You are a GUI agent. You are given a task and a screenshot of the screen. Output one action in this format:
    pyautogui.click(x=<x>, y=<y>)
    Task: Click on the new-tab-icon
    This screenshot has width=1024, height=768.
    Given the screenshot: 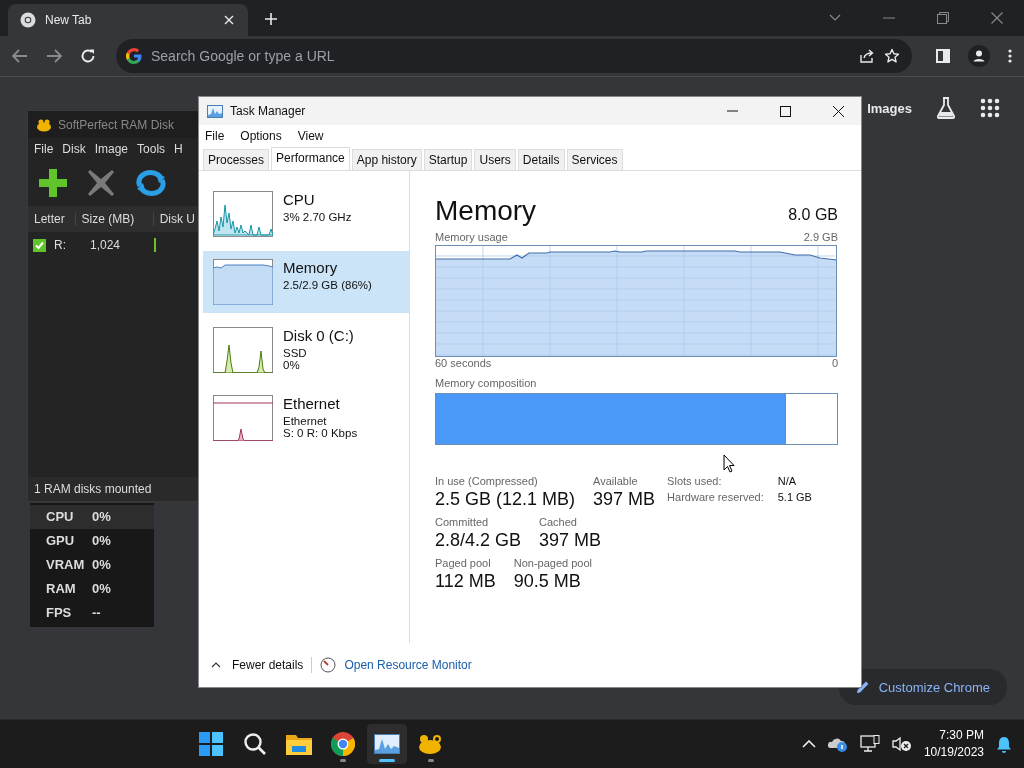 What is the action you would take?
    pyautogui.click(x=271, y=19)
    